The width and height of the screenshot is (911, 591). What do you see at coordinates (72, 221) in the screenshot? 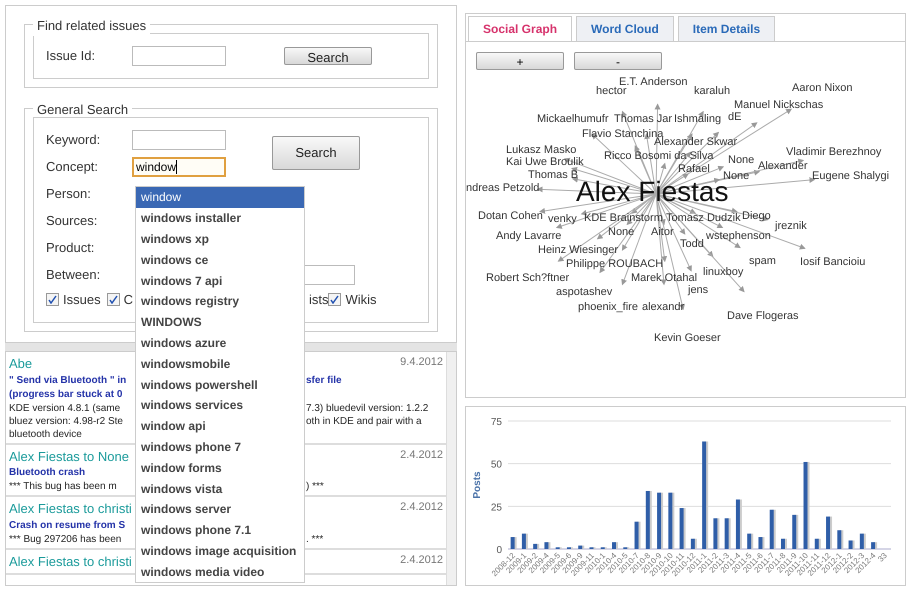
I see `field-label: Sources:` at bounding box center [72, 221].